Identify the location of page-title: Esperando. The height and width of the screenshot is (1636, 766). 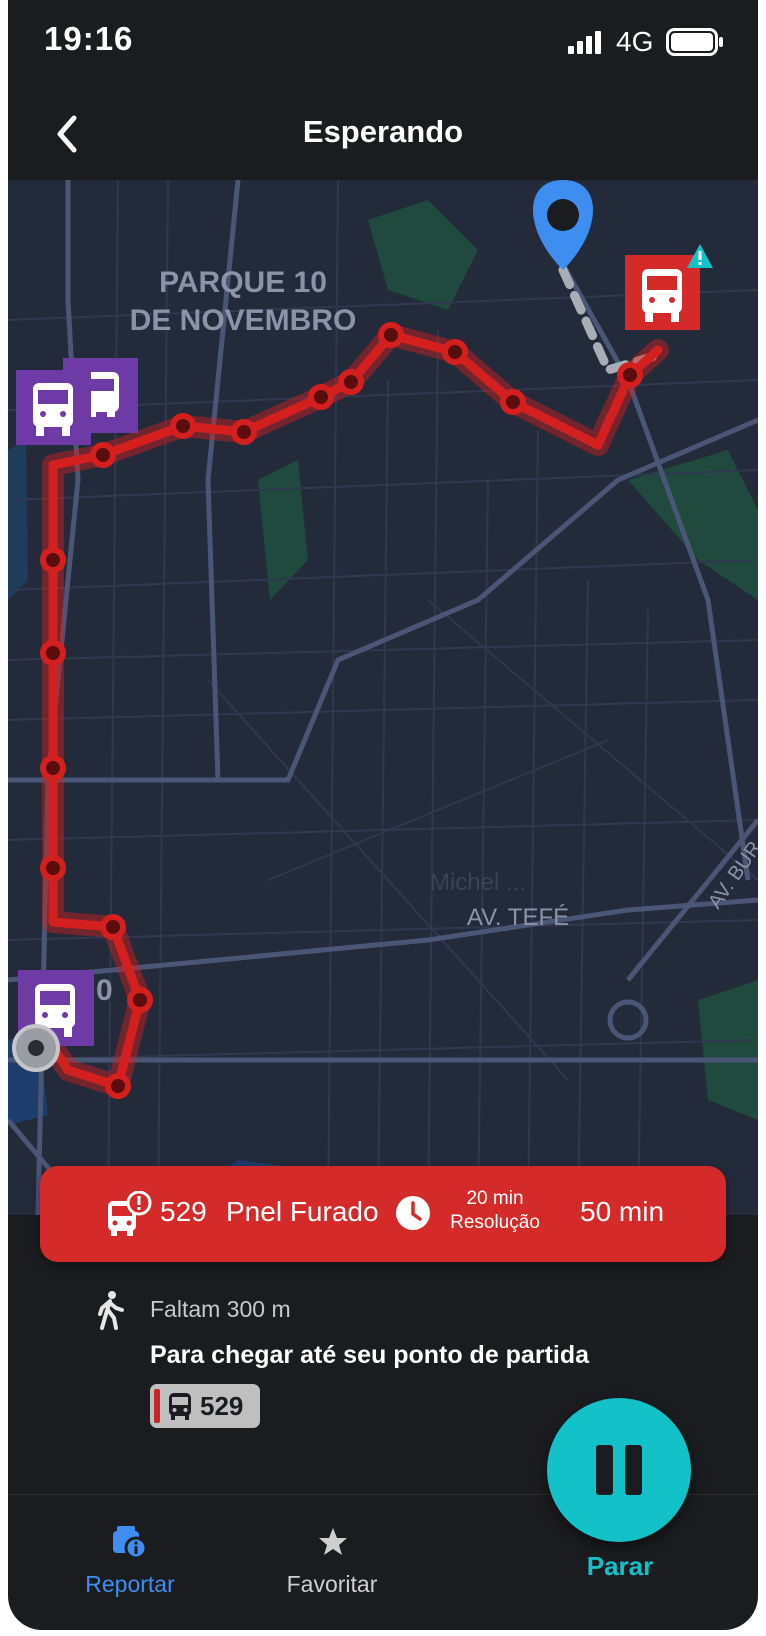
(383, 131).